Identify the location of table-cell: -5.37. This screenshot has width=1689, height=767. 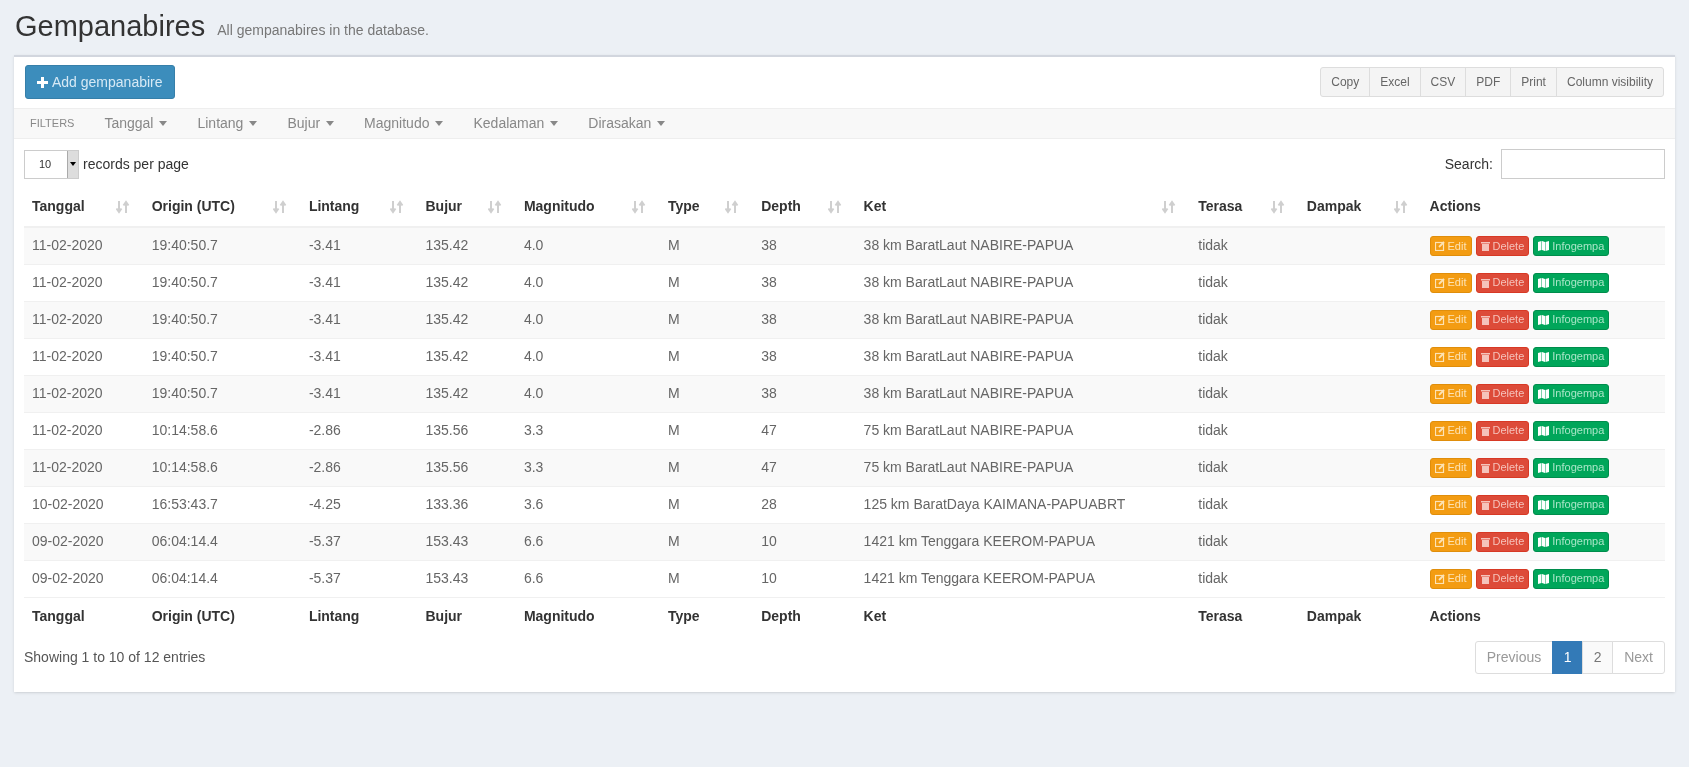
(324, 578).